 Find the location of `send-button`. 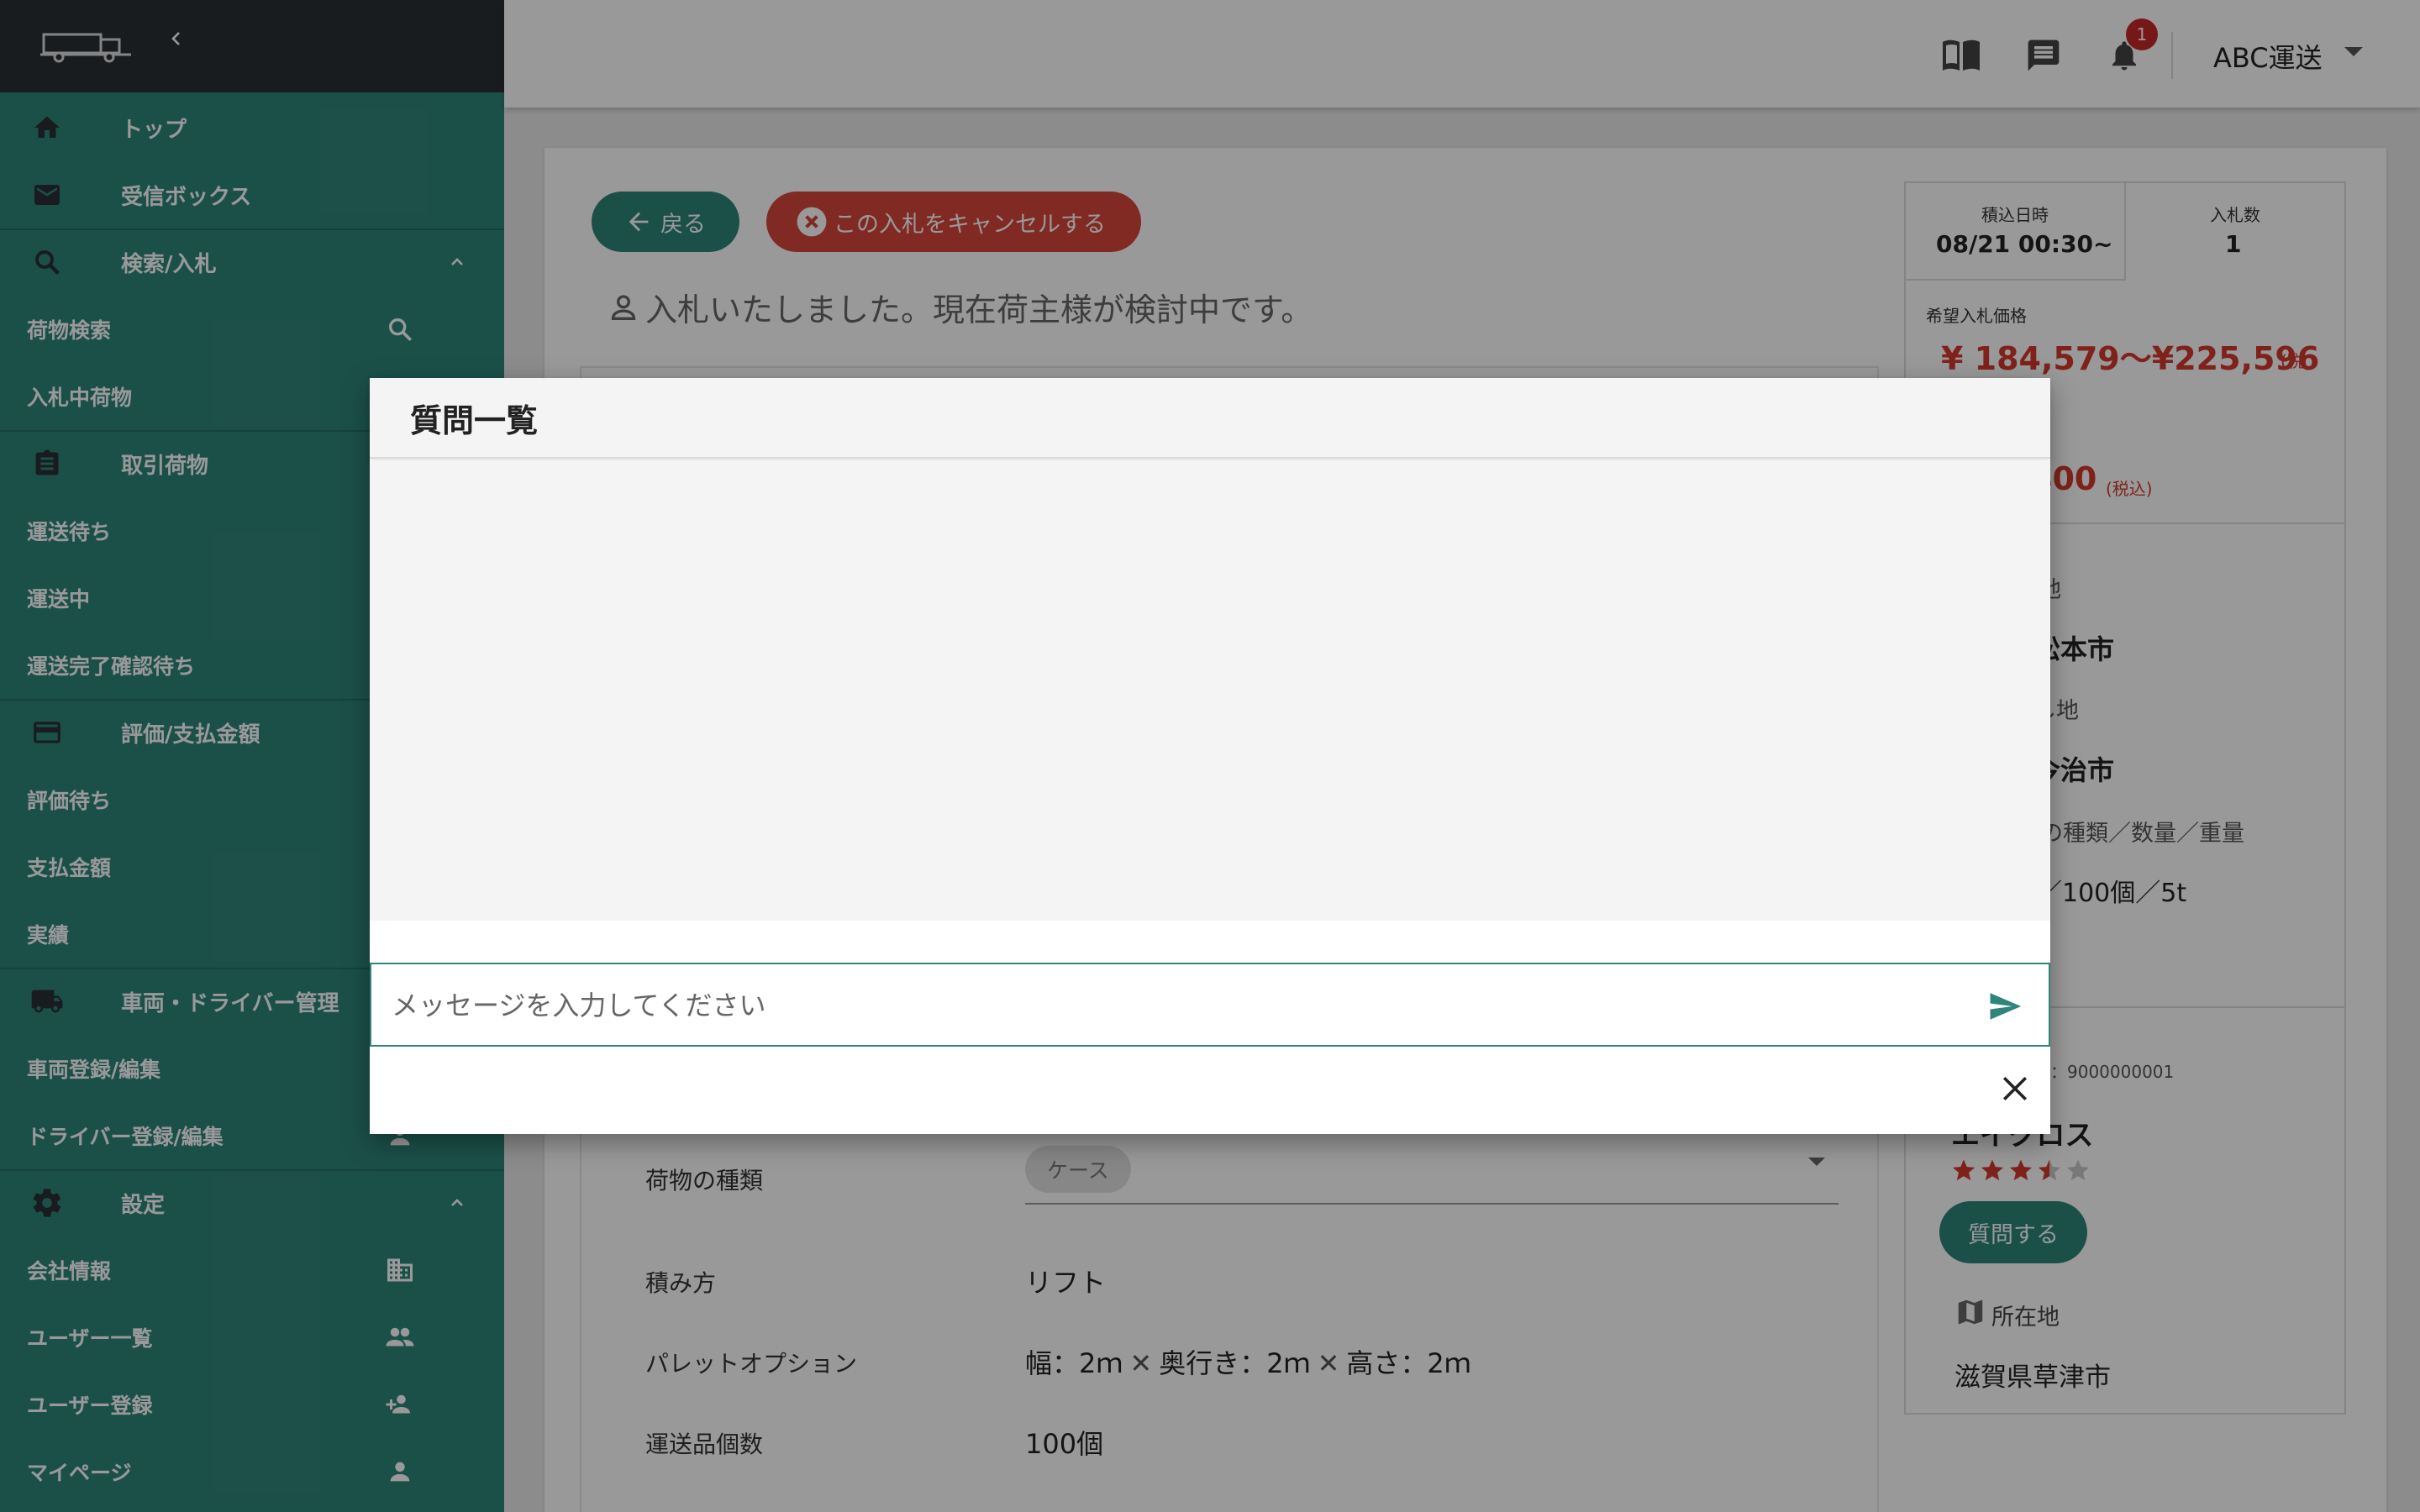

send-button is located at coordinates (2005, 1006).